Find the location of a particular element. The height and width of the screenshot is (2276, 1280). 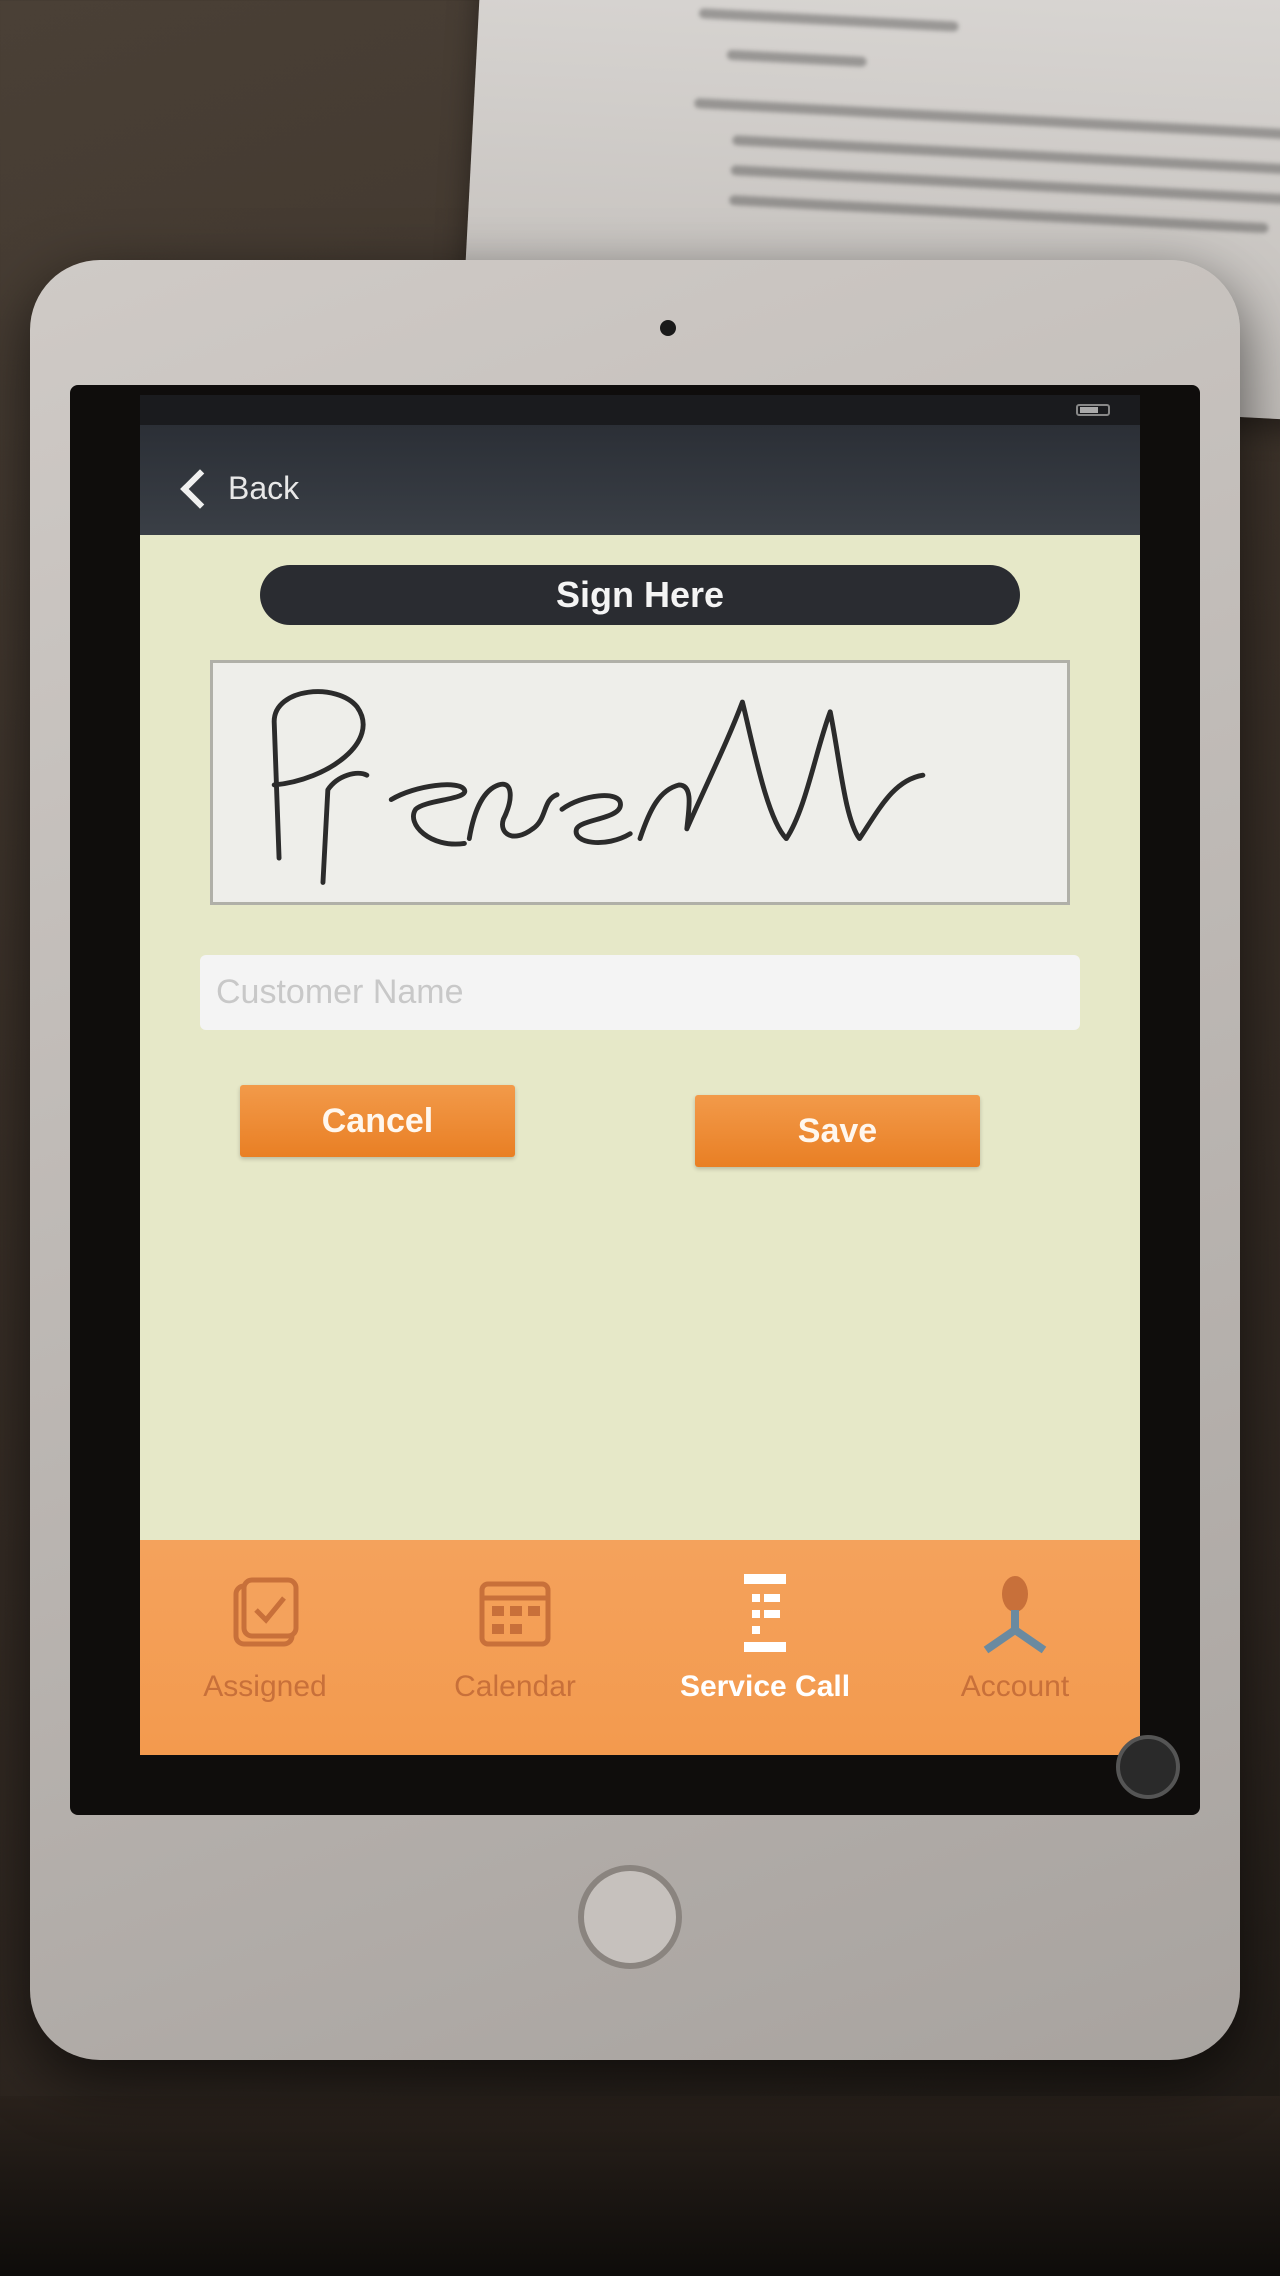

assigned-icon is located at coordinates (266, 1612).